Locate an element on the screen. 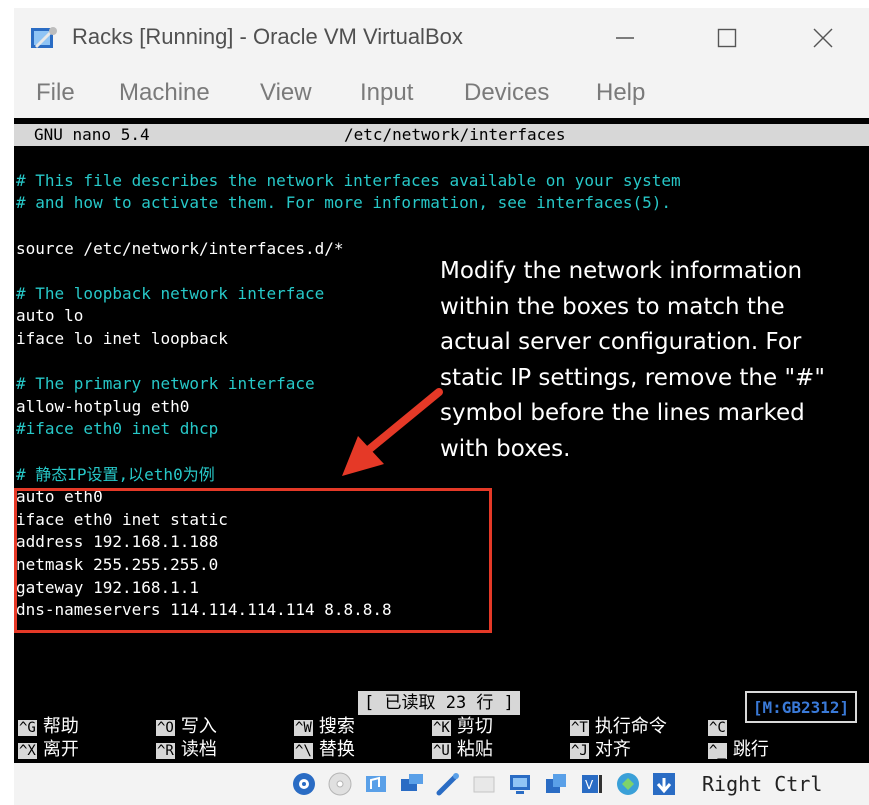 This screenshot has width=869, height=805. shared-folder-icon is located at coordinates (484, 784).